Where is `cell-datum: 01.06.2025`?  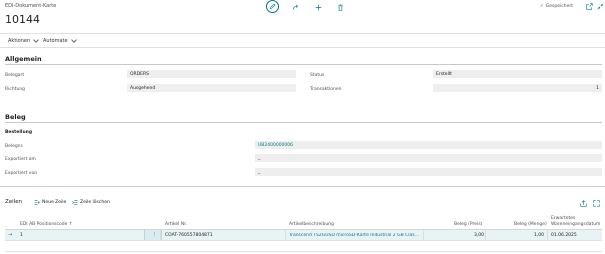
cell-datum: 01.06.2025 is located at coordinates (564, 235).